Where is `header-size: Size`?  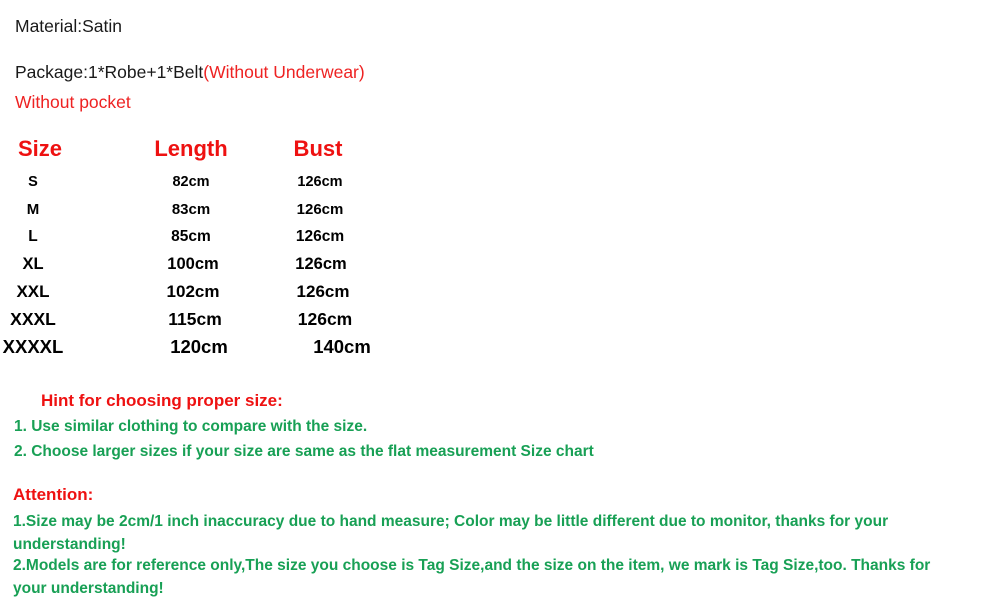 header-size: Size is located at coordinates (40, 148).